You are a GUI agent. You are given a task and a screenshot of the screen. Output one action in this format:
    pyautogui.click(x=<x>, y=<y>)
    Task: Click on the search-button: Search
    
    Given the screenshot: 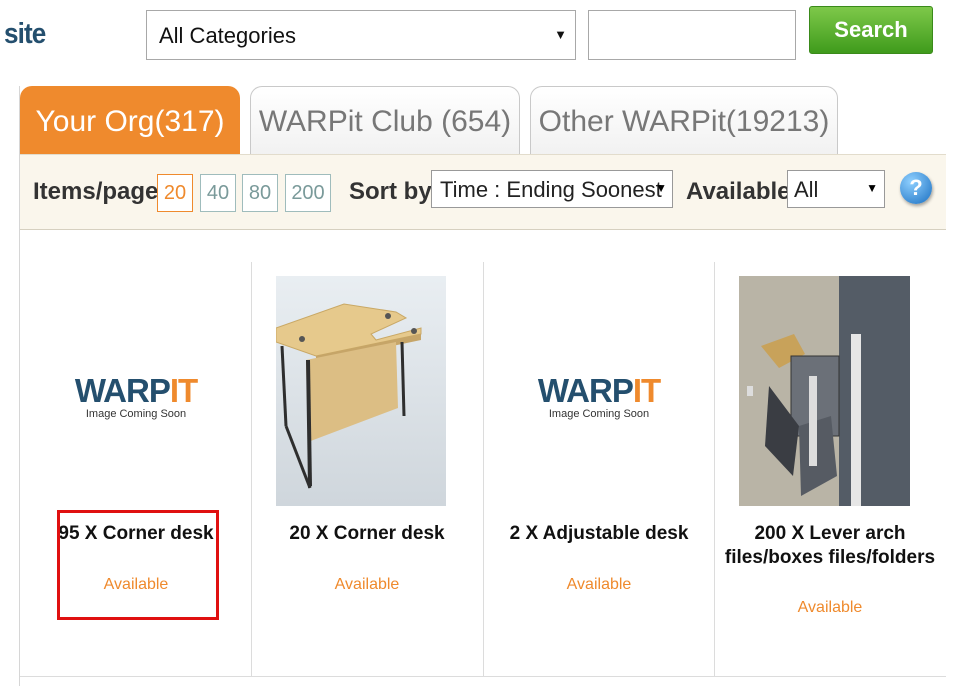 What is the action you would take?
    pyautogui.click(x=871, y=30)
    